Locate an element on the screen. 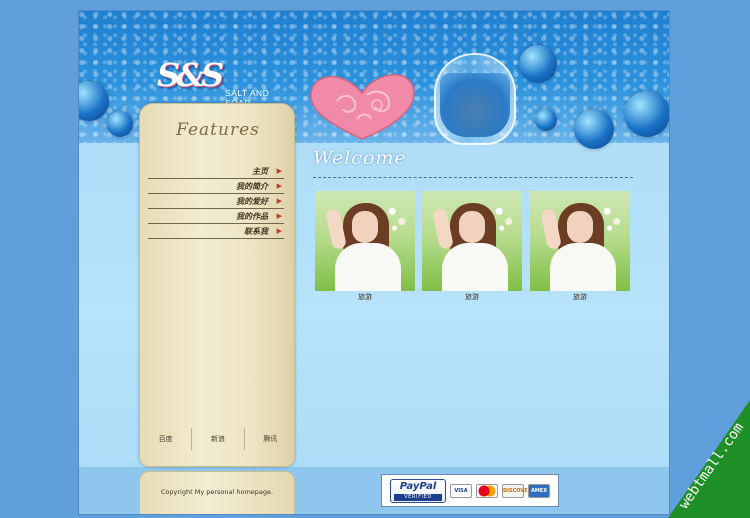 The width and height of the screenshot is (750, 518). nav-label: 我的爱好 is located at coordinates (252, 201).